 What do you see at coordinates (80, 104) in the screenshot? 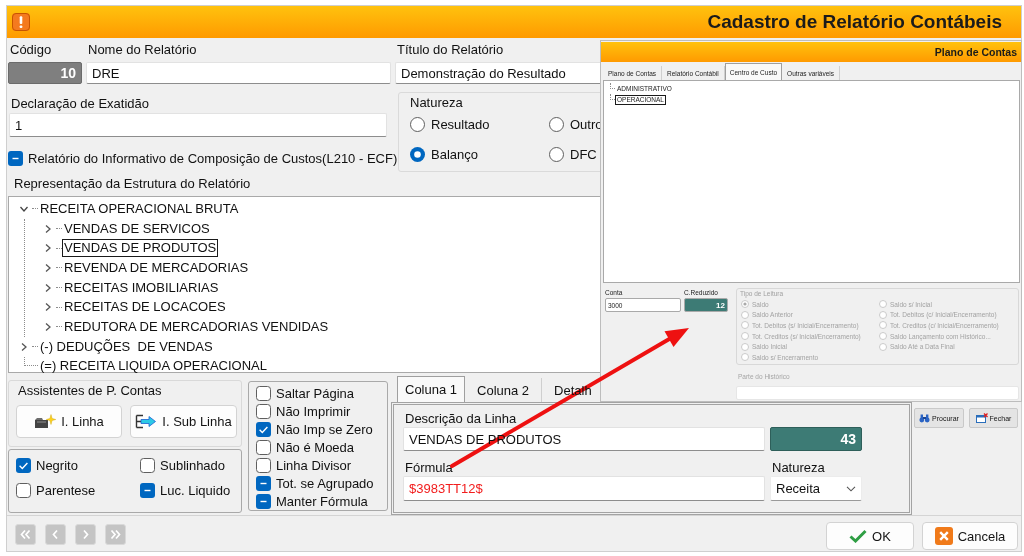
I see `field-label: Declaração de Exatidão` at bounding box center [80, 104].